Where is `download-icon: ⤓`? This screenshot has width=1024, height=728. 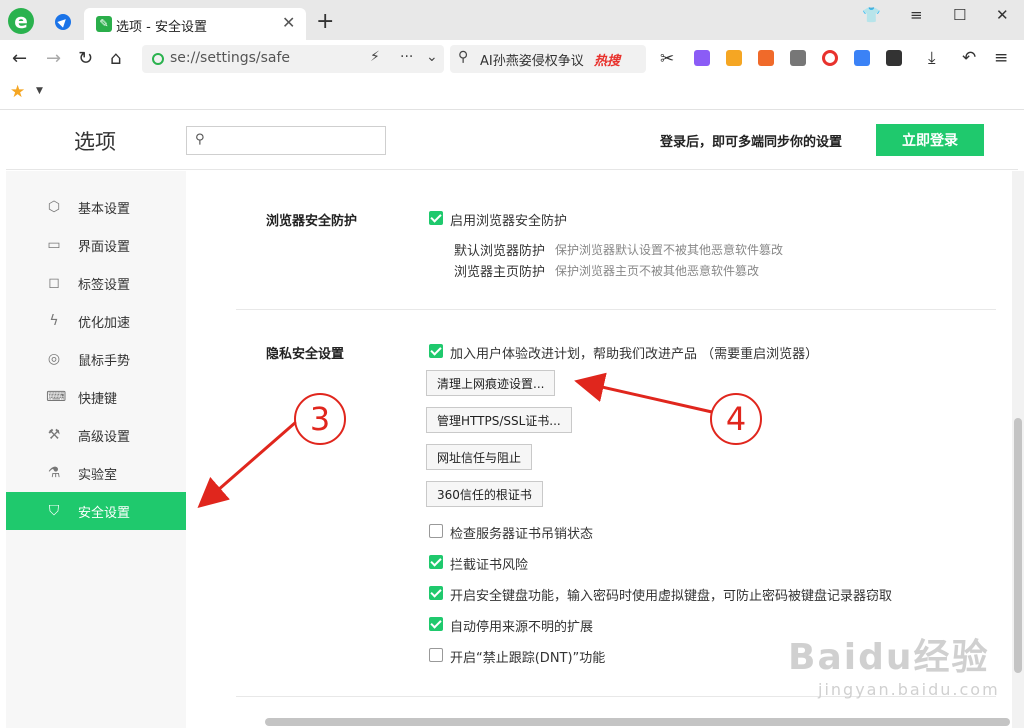 download-icon: ⤓ is located at coordinates (932, 58).